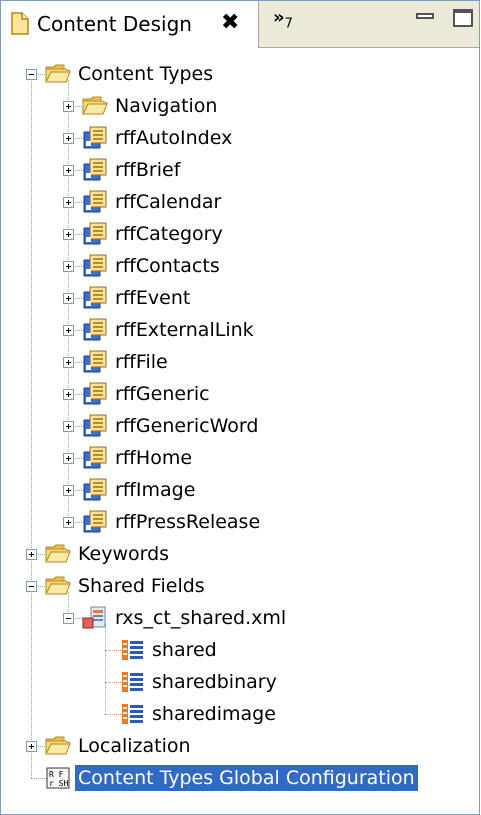  I want to click on tree-item-label: Shared Fields, so click(141, 586).